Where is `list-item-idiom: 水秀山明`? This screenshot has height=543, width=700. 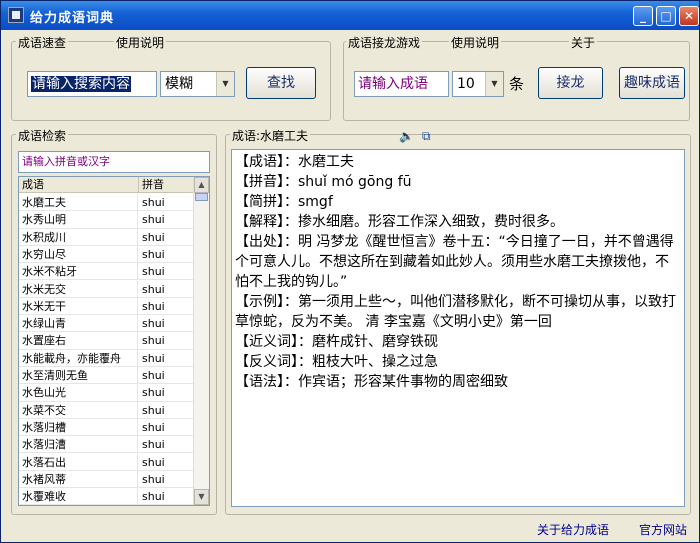 list-item-idiom: 水秀山明 is located at coordinates (80, 220).